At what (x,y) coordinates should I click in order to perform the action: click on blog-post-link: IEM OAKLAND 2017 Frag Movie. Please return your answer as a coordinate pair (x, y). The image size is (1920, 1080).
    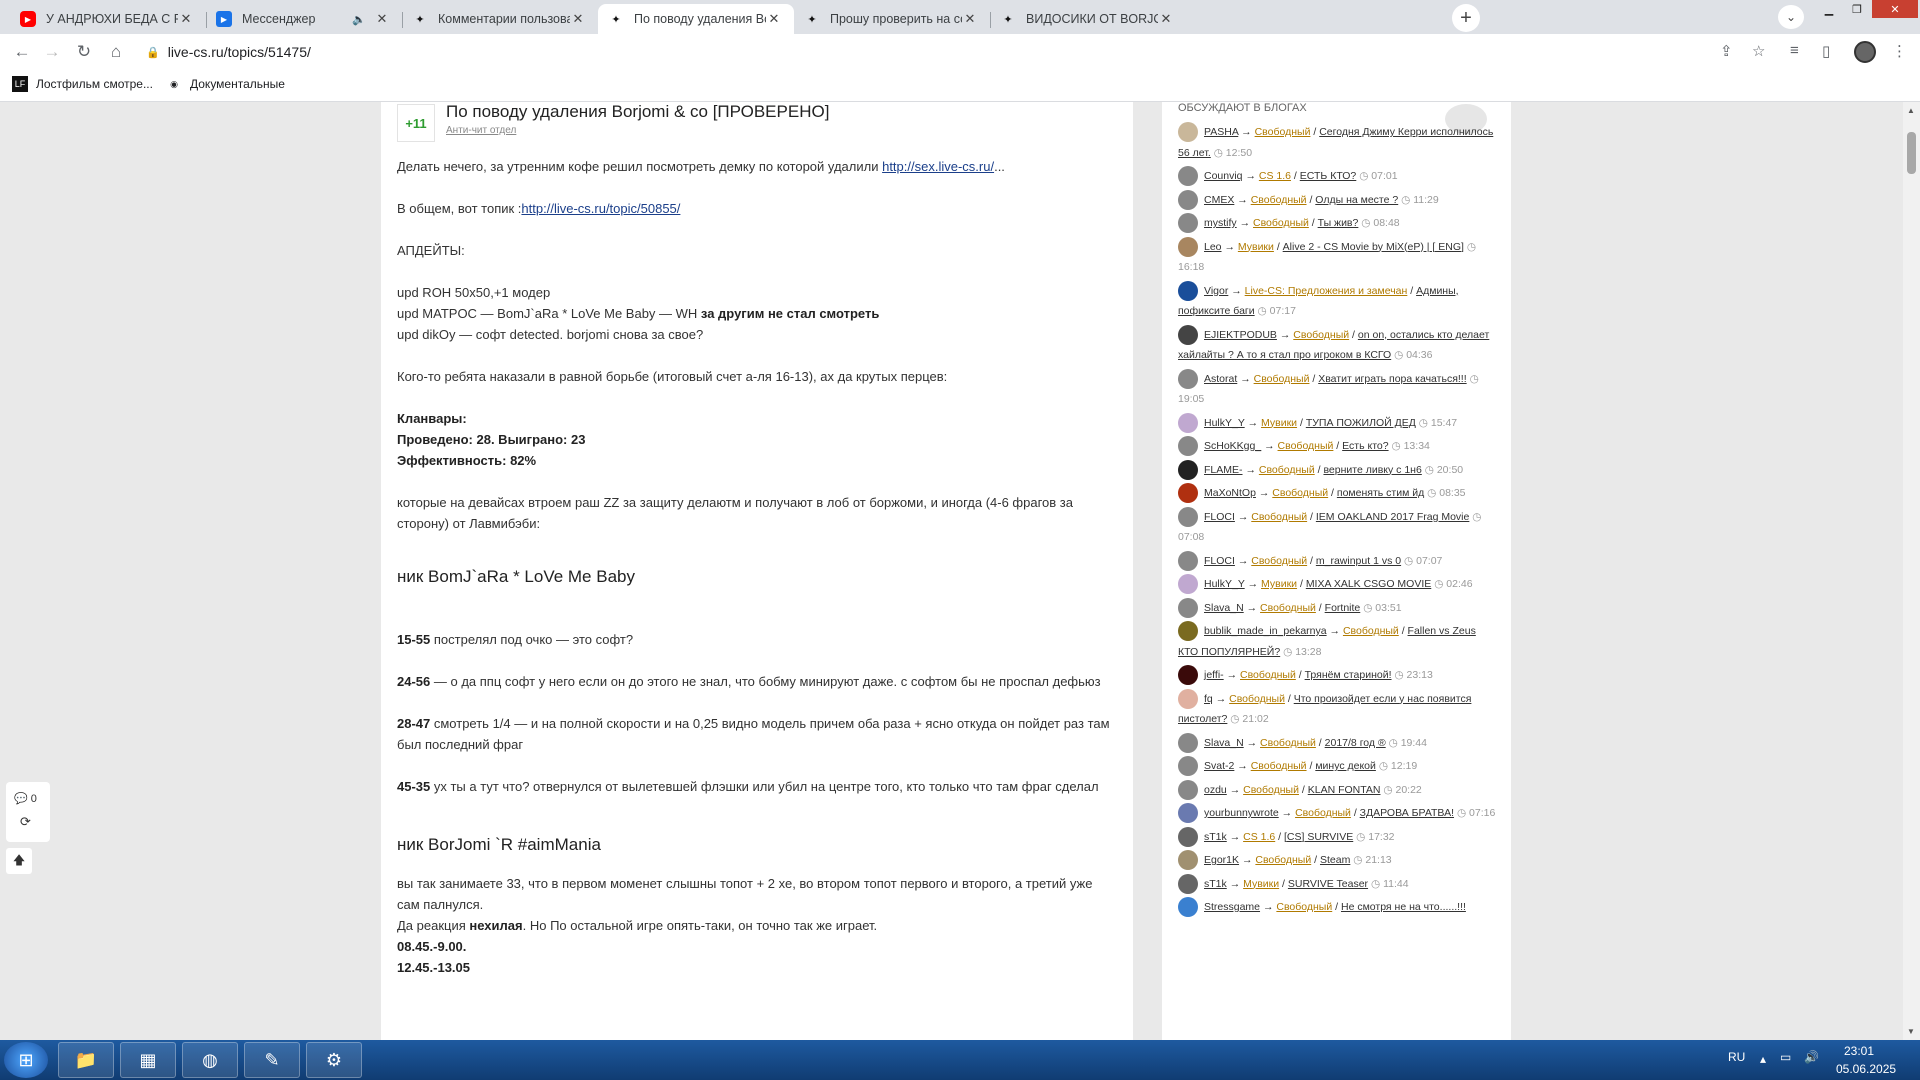
    Looking at the image, I should click on (1392, 517).